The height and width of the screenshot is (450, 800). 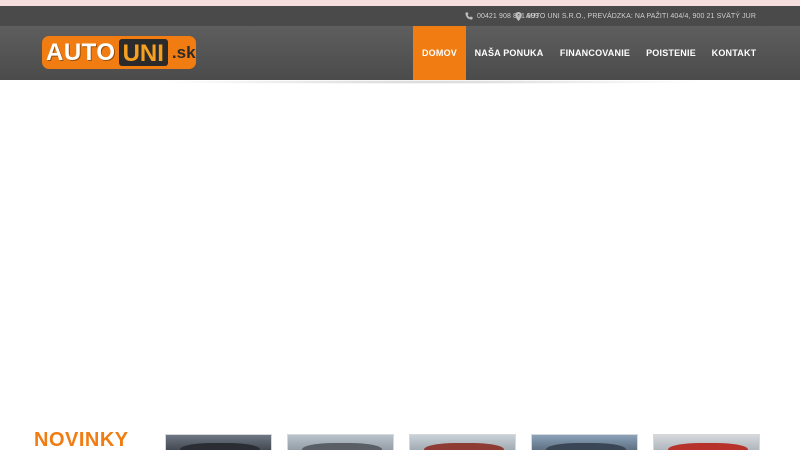 What do you see at coordinates (430, 82) in the screenshot?
I see `header-shadow` at bounding box center [430, 82].